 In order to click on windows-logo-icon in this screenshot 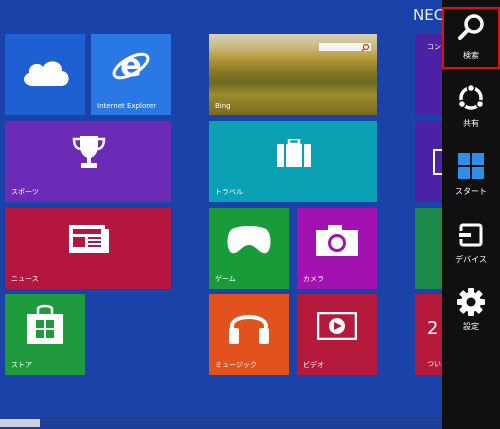, I will do `click(471, 166)`.